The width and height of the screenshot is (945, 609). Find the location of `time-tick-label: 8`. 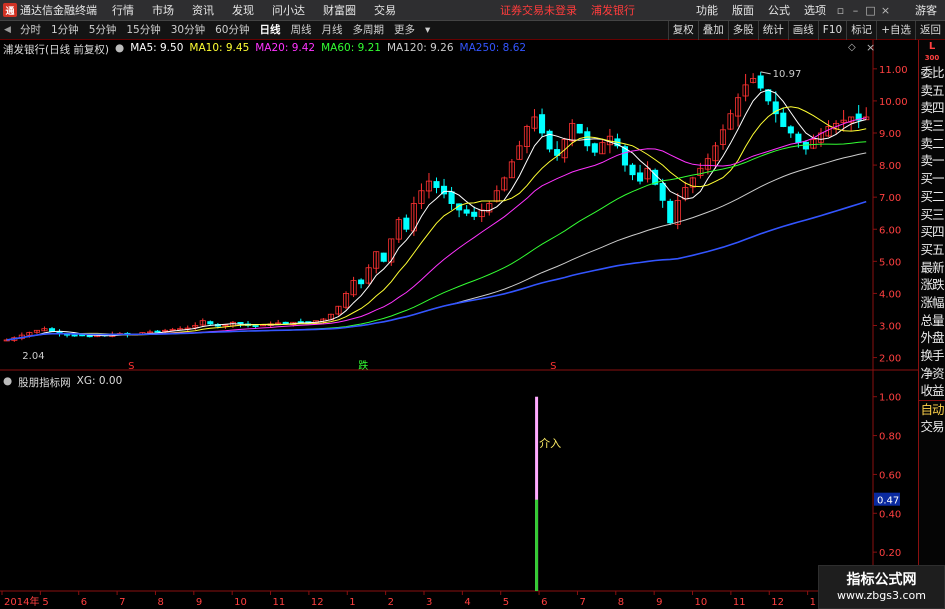

time-tick-label: 8 is located at coordinates (621, 602).